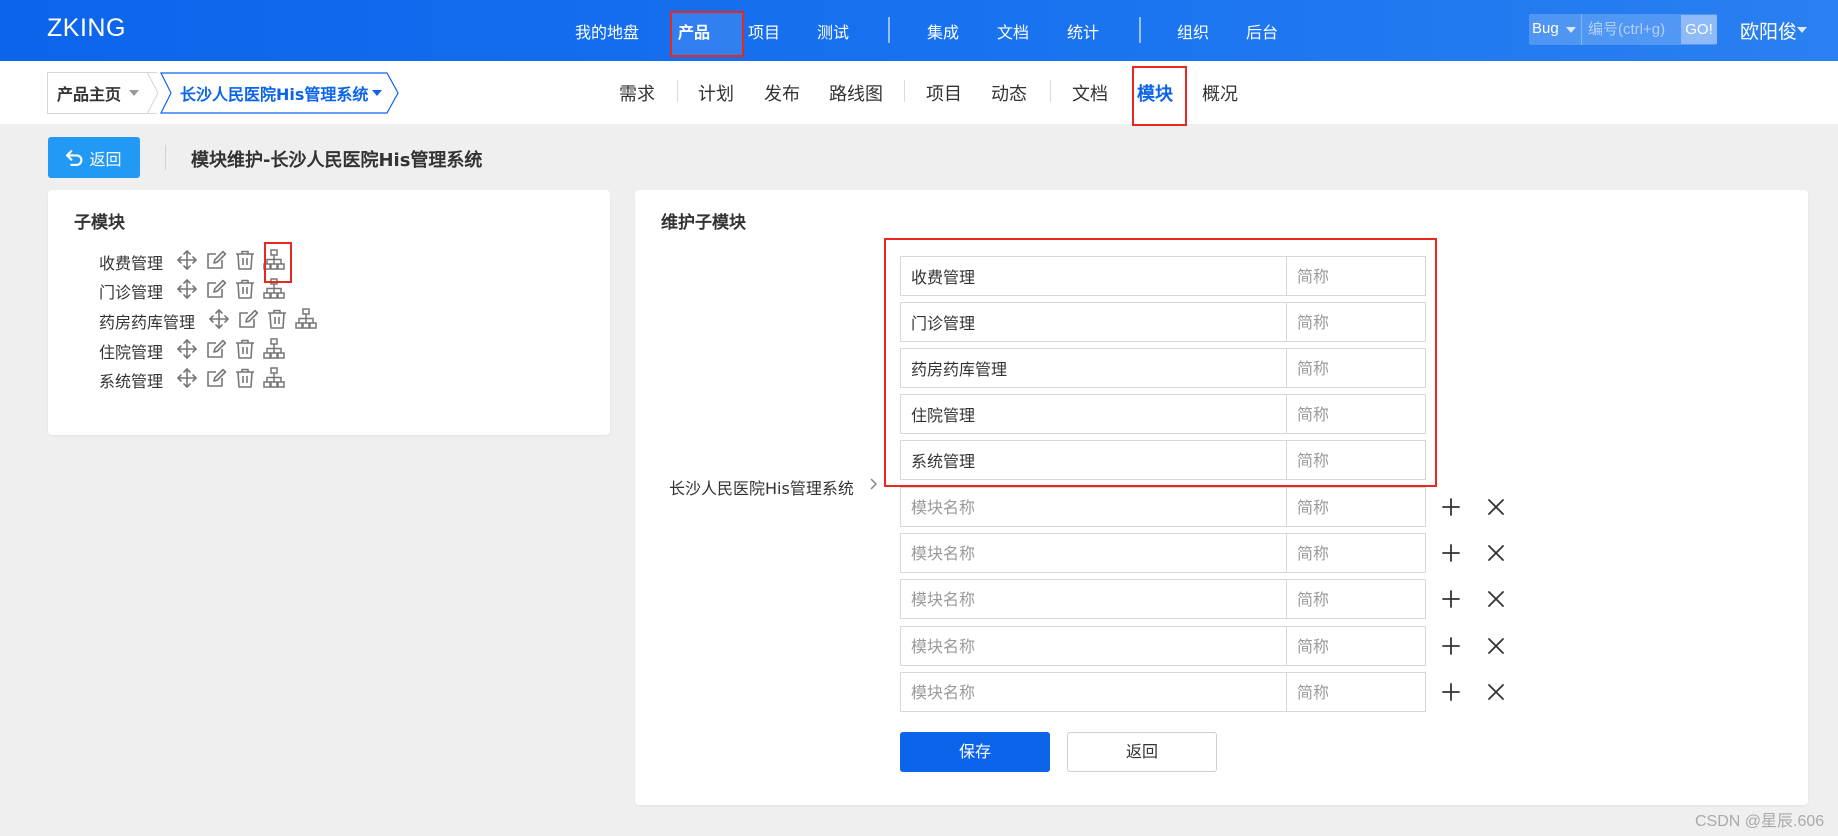 Image resolution: width=1838 pixels, height=836 pixels. Describe the element at coordinates (1142, 752) in the screenshot. I see `return-button: 返回` at that location.